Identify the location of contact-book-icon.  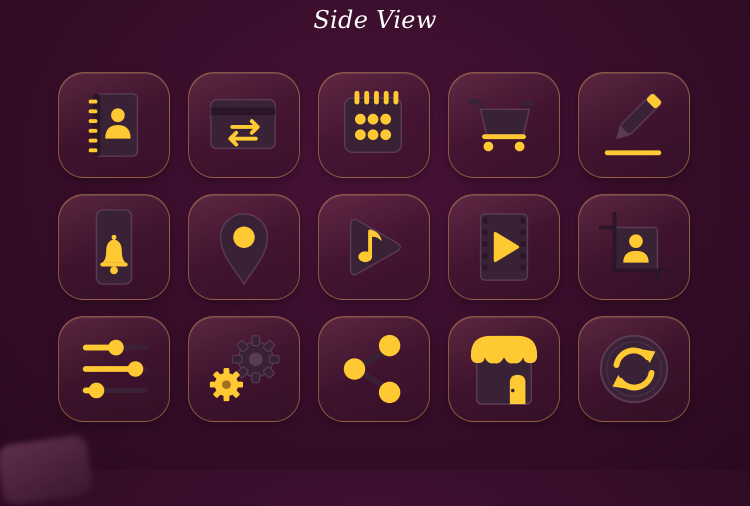
(113, 125).